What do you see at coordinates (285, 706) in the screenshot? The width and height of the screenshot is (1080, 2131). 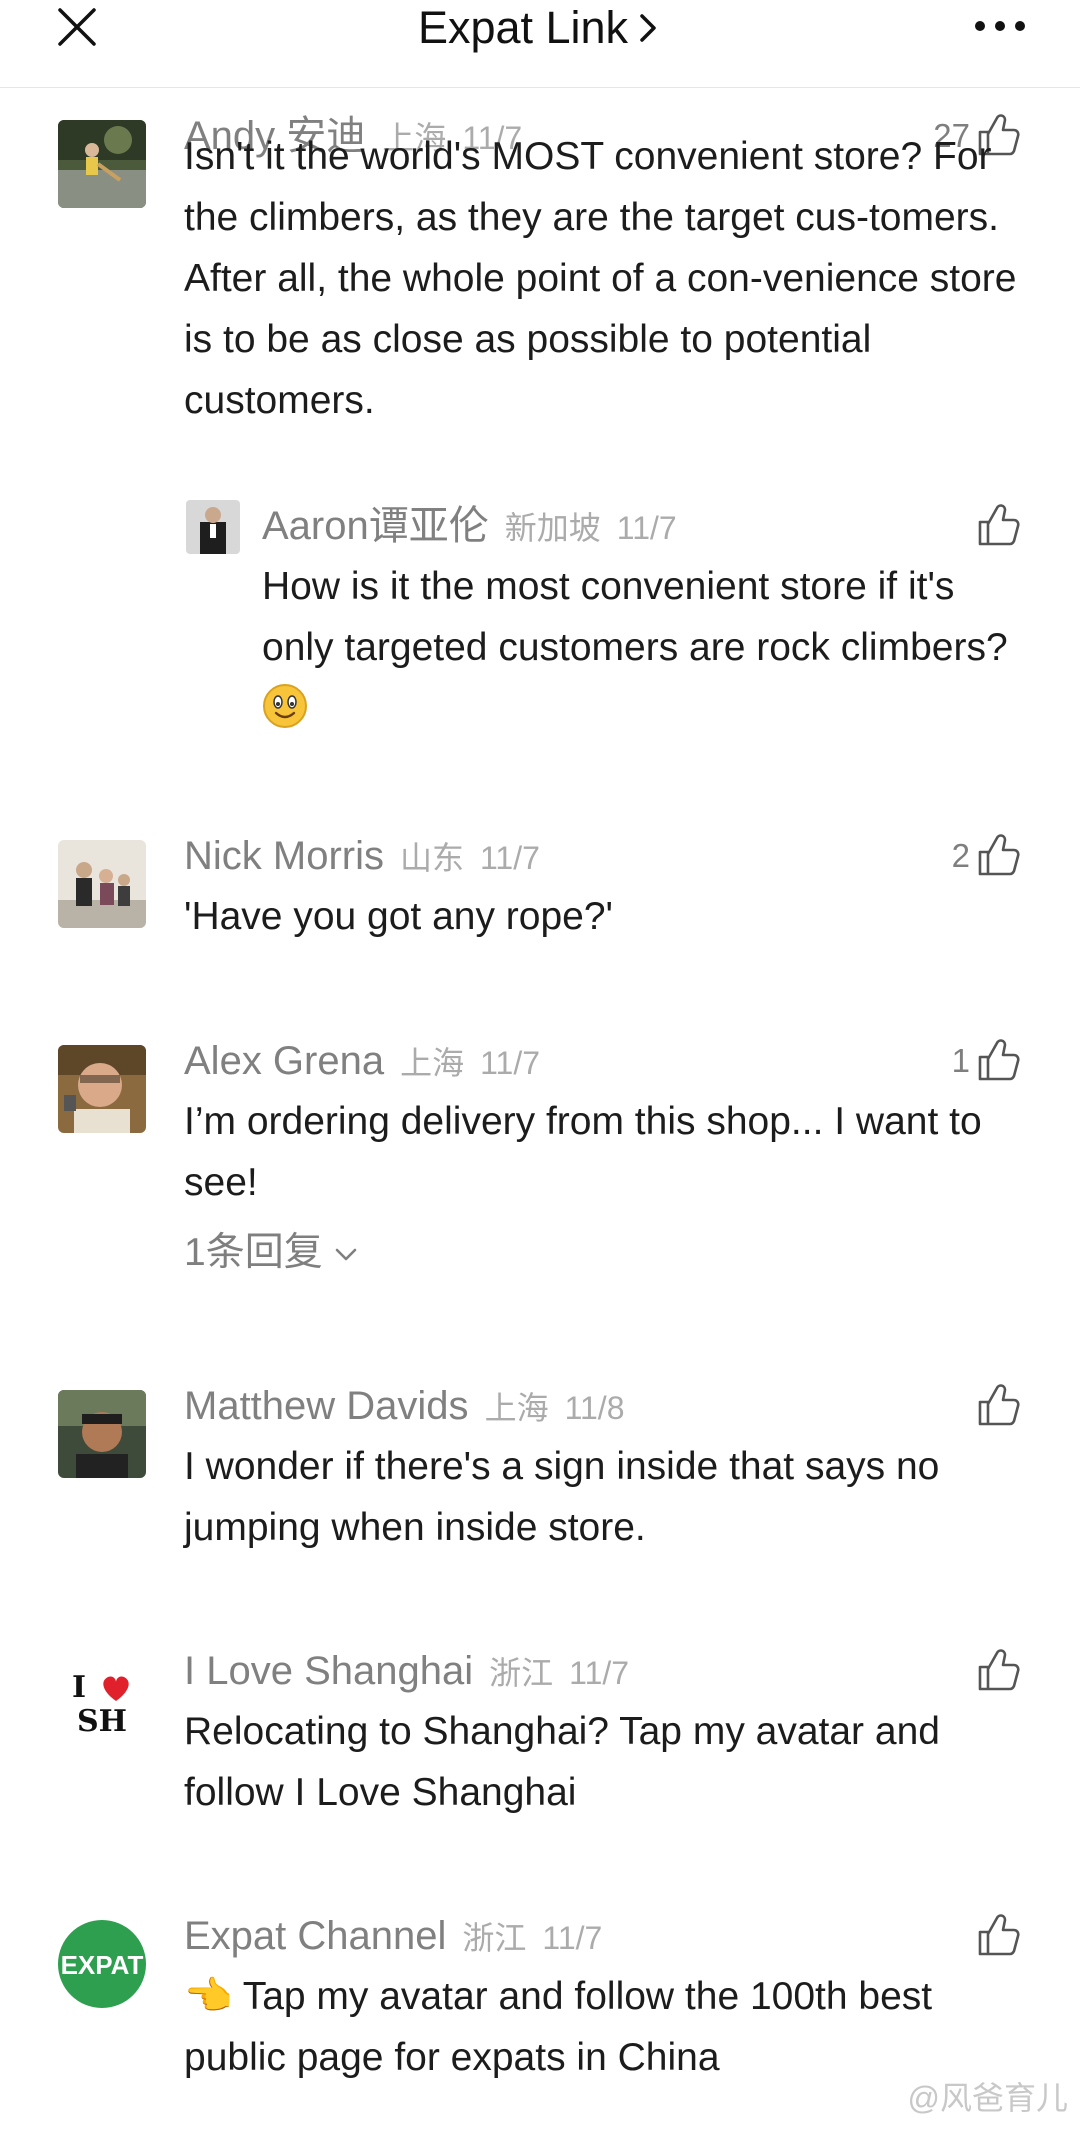 I see `smiley-emoji-icon` at bounding box center [285, 706].